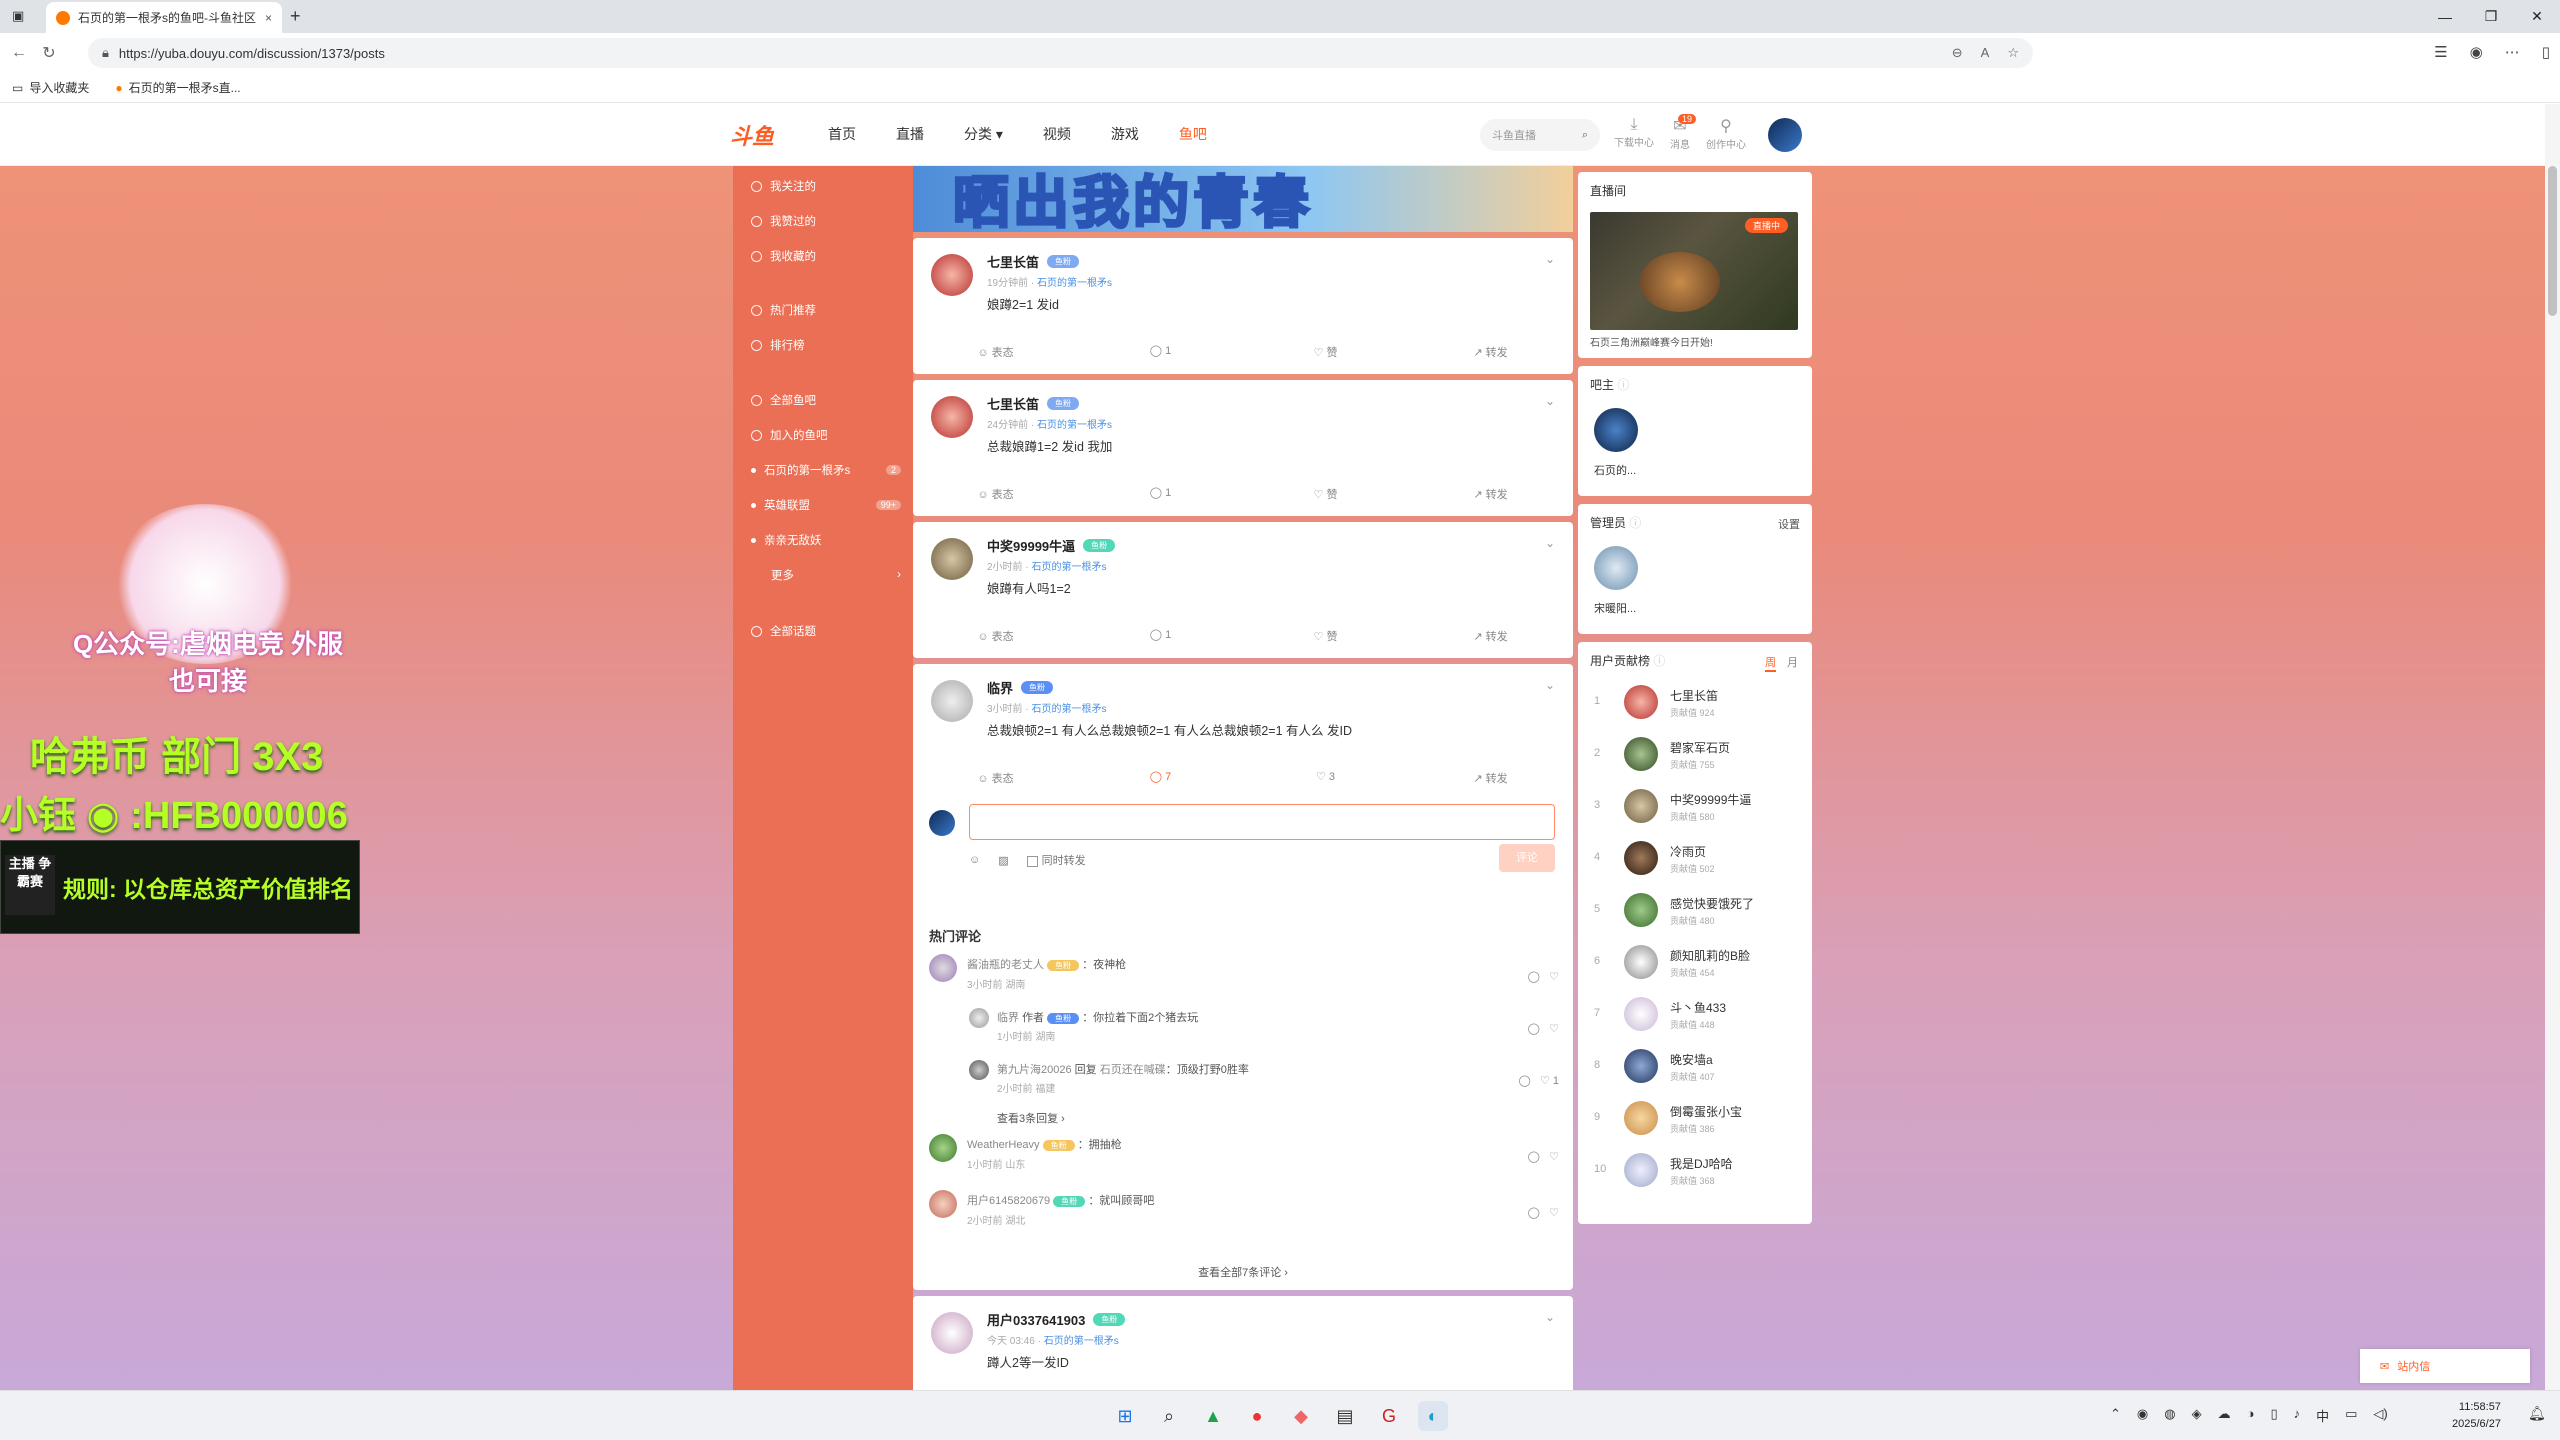 Image resolution: width=2560 pixels, height=1440 pixels. What do you see at coordinates (2013, 53) in the screenshot?
I see `favorite-star-icon: ☆` at bounding box center [2013, 53].